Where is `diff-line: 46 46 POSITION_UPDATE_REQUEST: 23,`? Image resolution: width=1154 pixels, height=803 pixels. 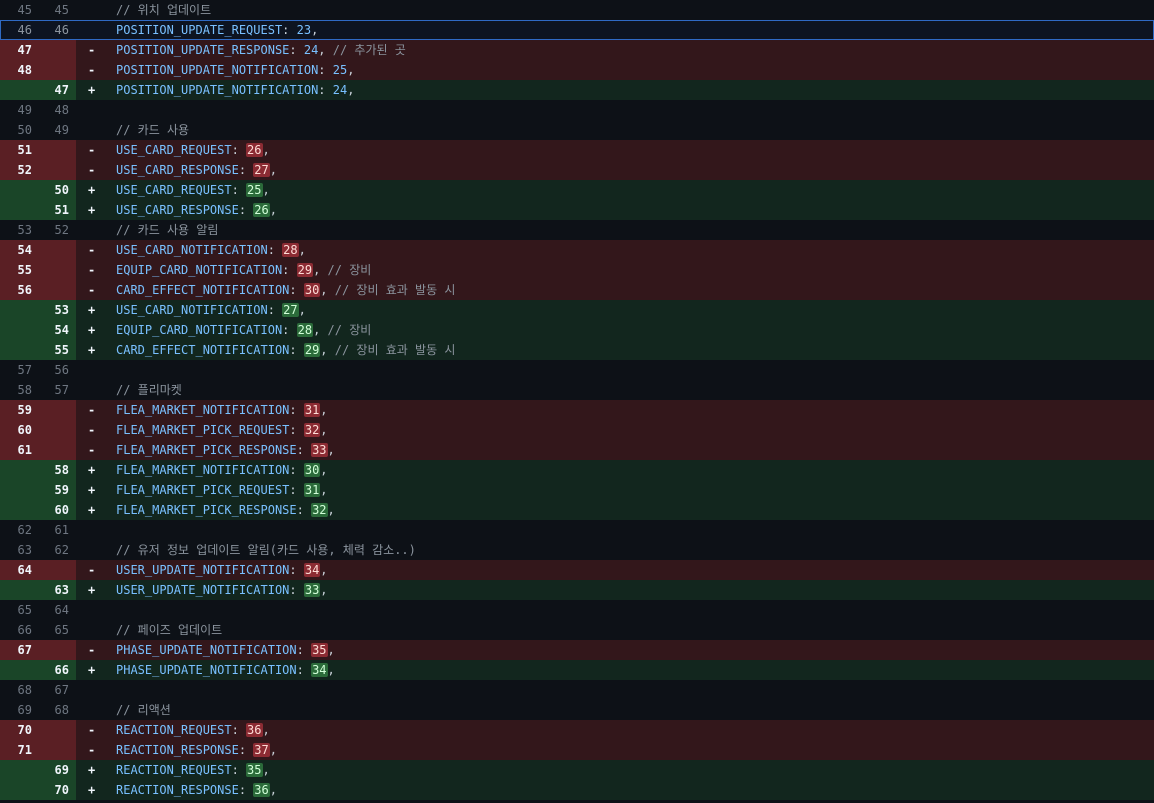
diff-line: 46 46 POSITION_UPDATE_REQUEST: 23, is located at coordinates (577, 30).